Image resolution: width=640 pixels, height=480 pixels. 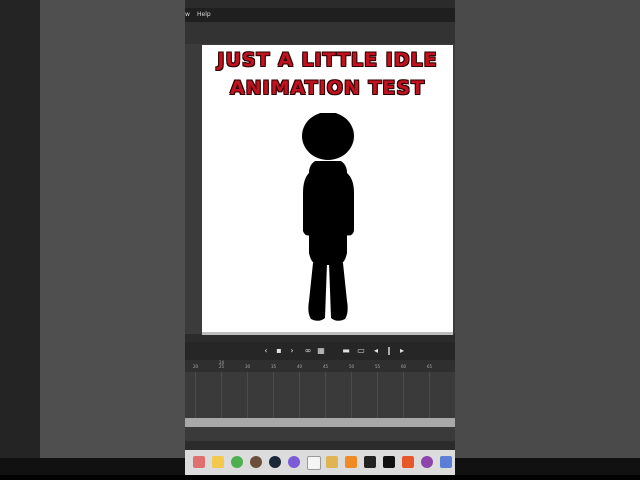 What do you see at coordinates (196, 366) in the screenshot?
I see `ruler-tick: 20` at bounding box center [196, 366].